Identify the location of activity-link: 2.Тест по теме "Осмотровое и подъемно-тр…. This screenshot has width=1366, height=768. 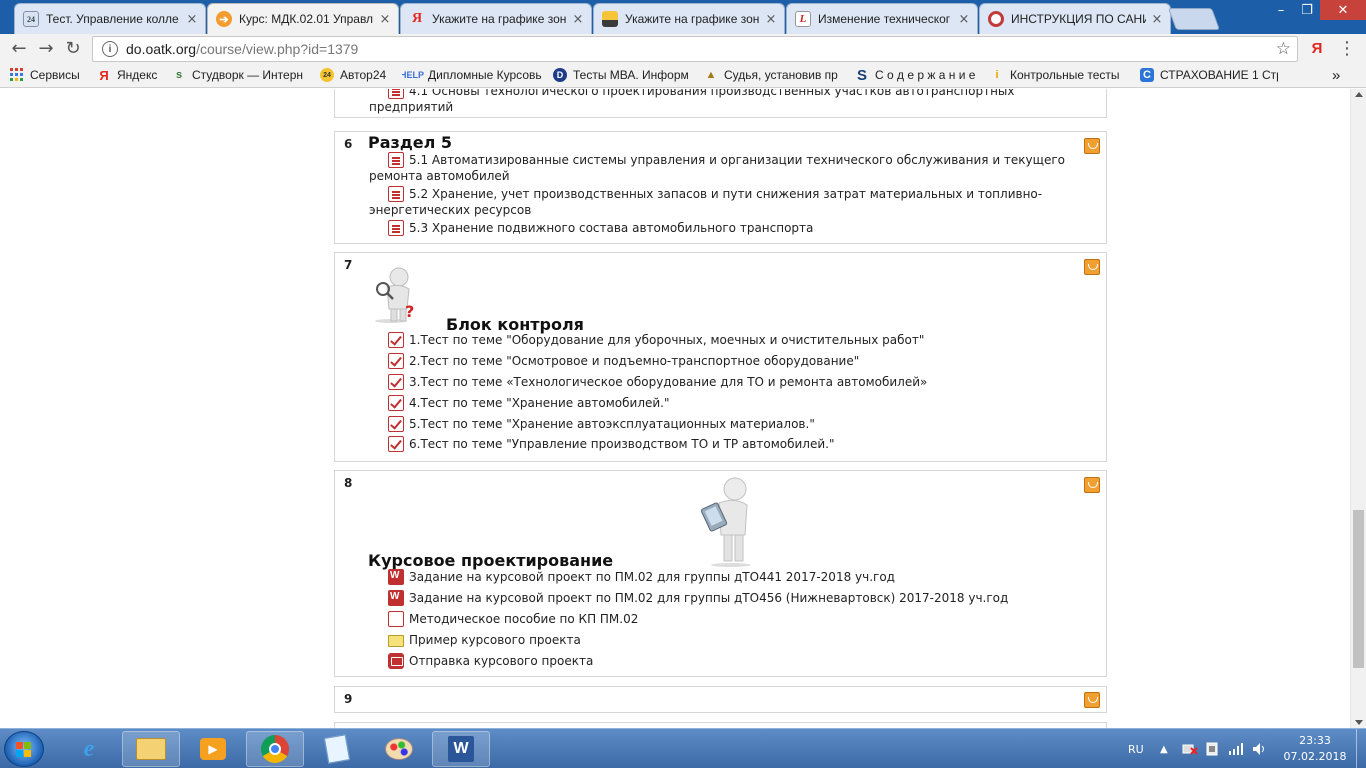
(738, 361).